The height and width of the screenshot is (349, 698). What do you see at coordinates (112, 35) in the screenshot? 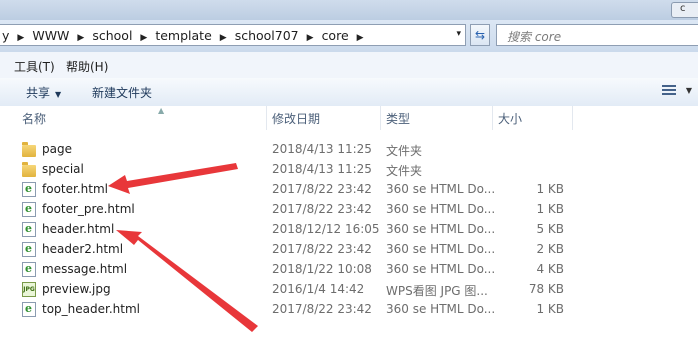
I see `breadcrumb-item: school` at bounding box center [112, 35].